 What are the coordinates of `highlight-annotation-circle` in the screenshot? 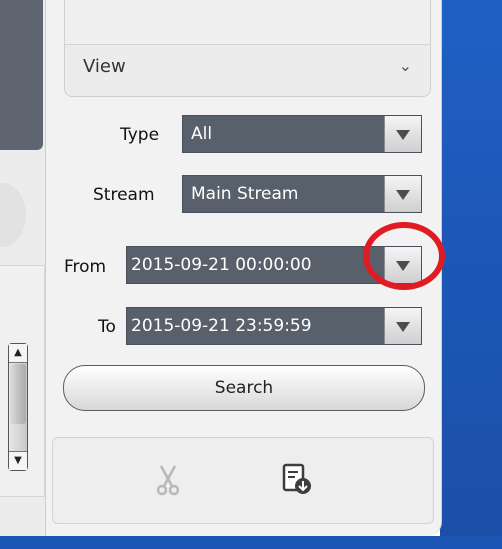 It's located at (404, 256).